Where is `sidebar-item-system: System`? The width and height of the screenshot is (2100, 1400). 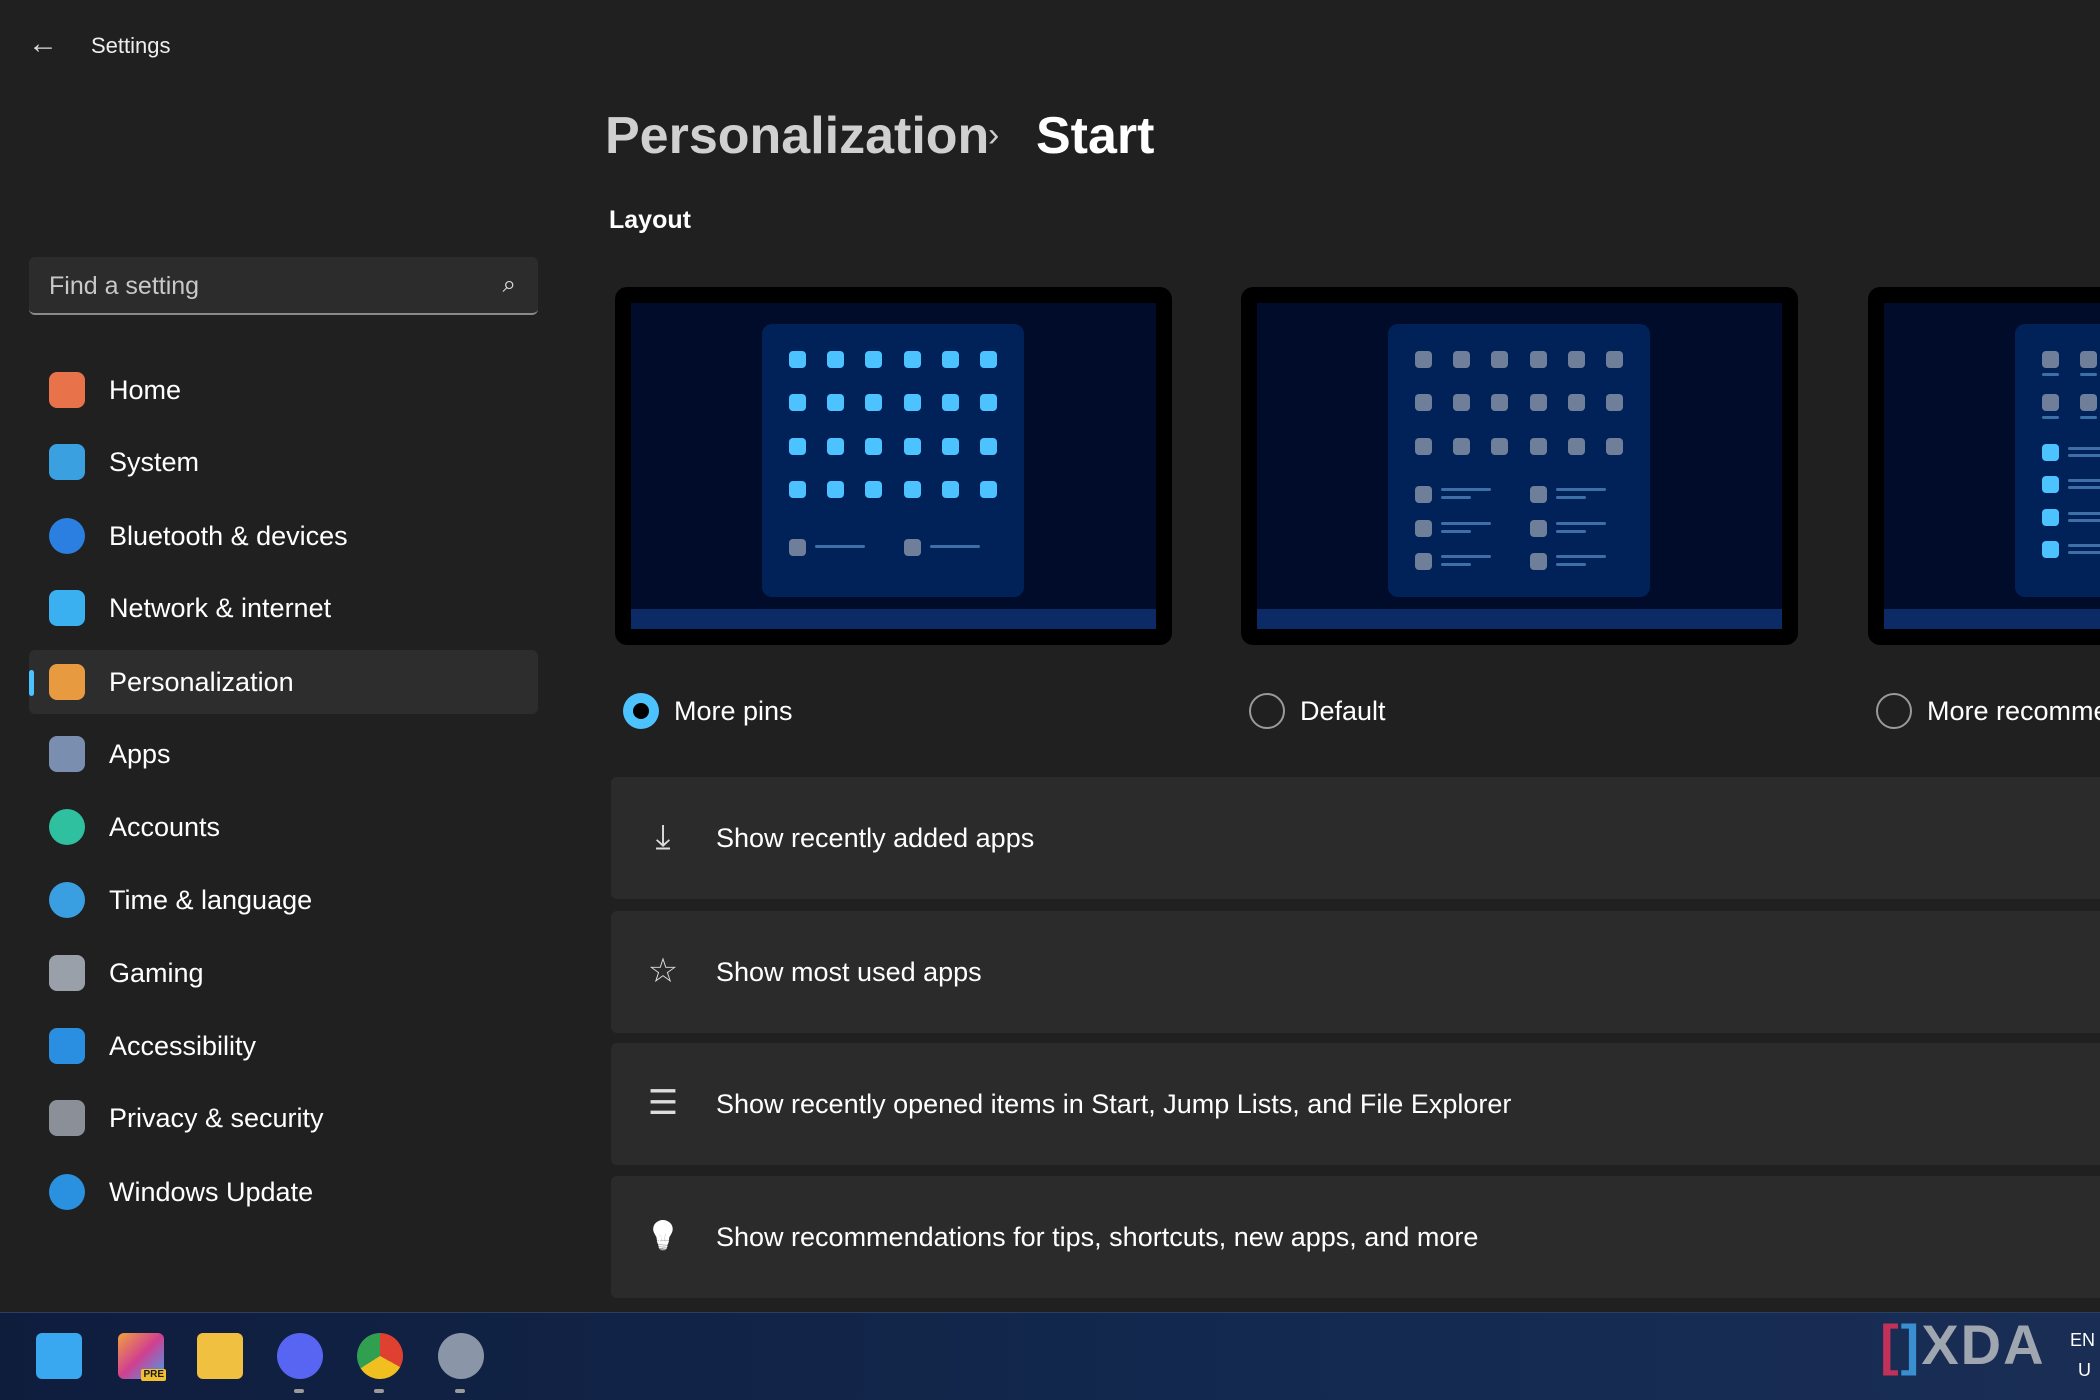
sidebar-item-system: System is located at coordinates (283, 462).